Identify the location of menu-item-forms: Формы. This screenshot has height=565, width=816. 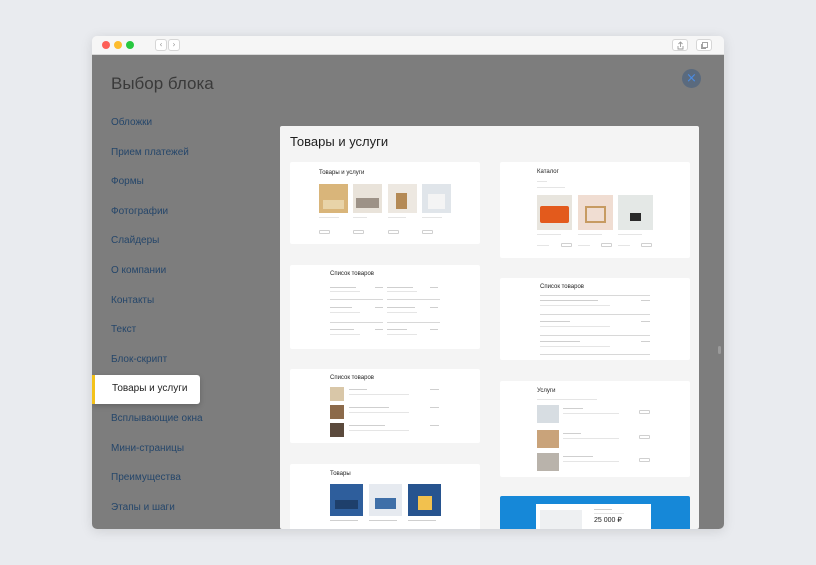
(127, 181).